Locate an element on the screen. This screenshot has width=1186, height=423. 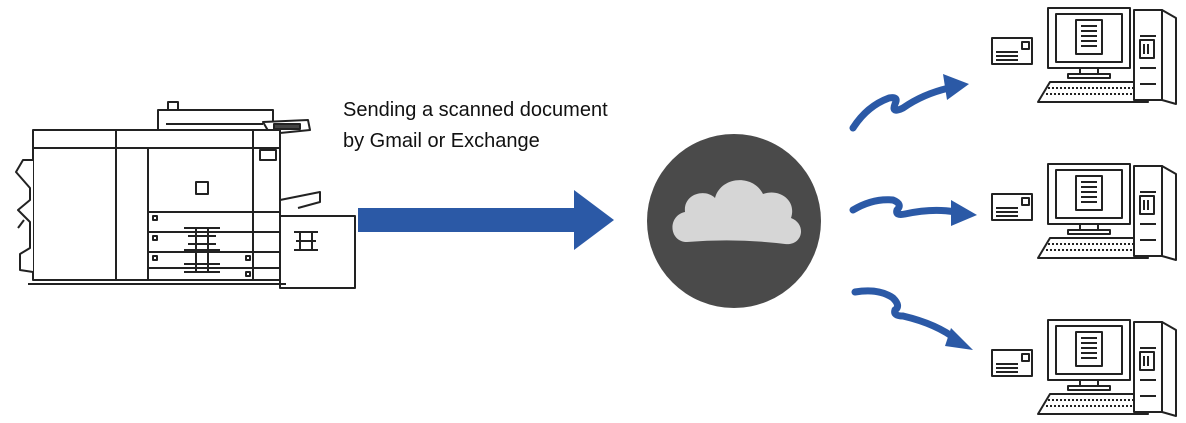
send-arrow is located at coordinates (486, 220).